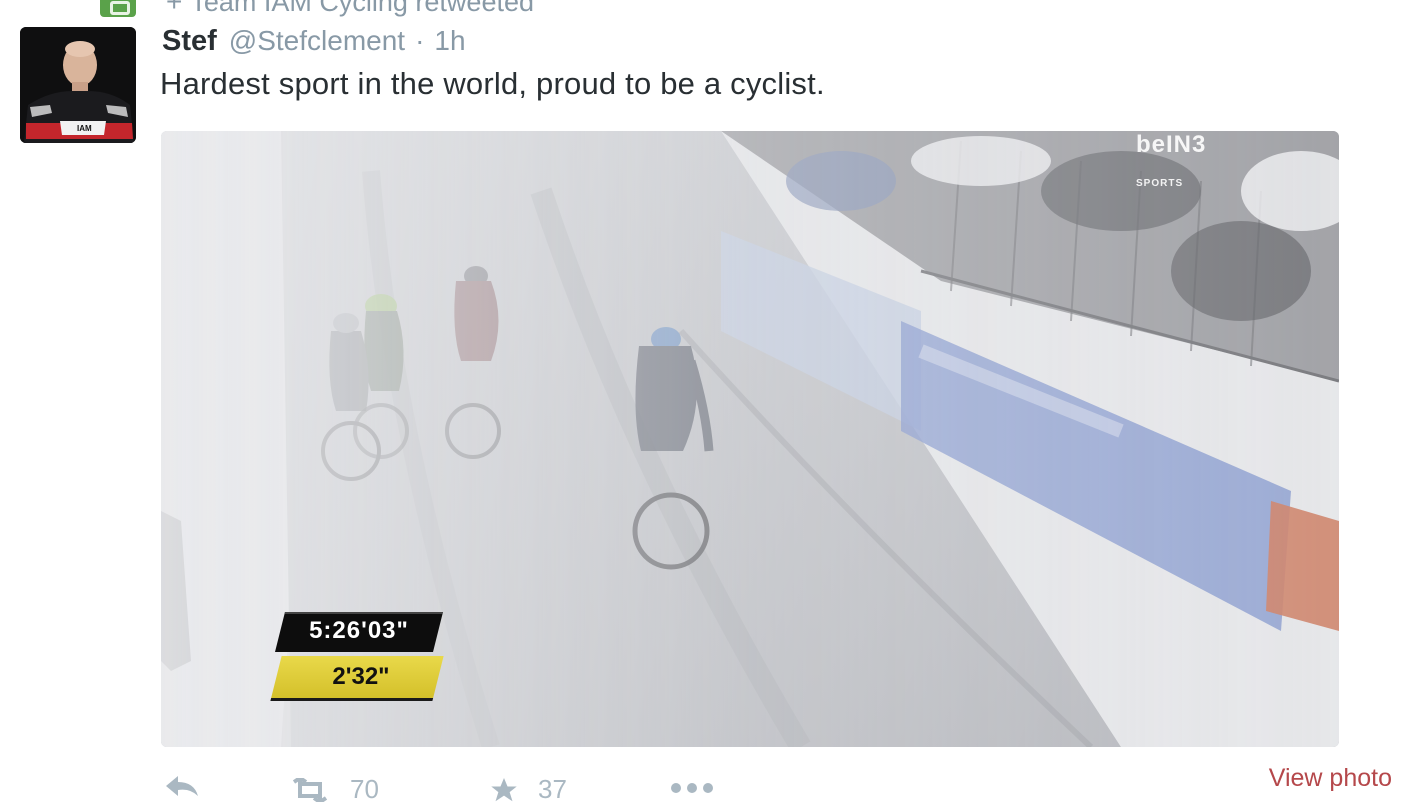 This screenshot has height=805, width=1408. What do you see at coordinates (310, 789) in the screenshot?
I see `retweet-icon` at bounding box center [310, 789].